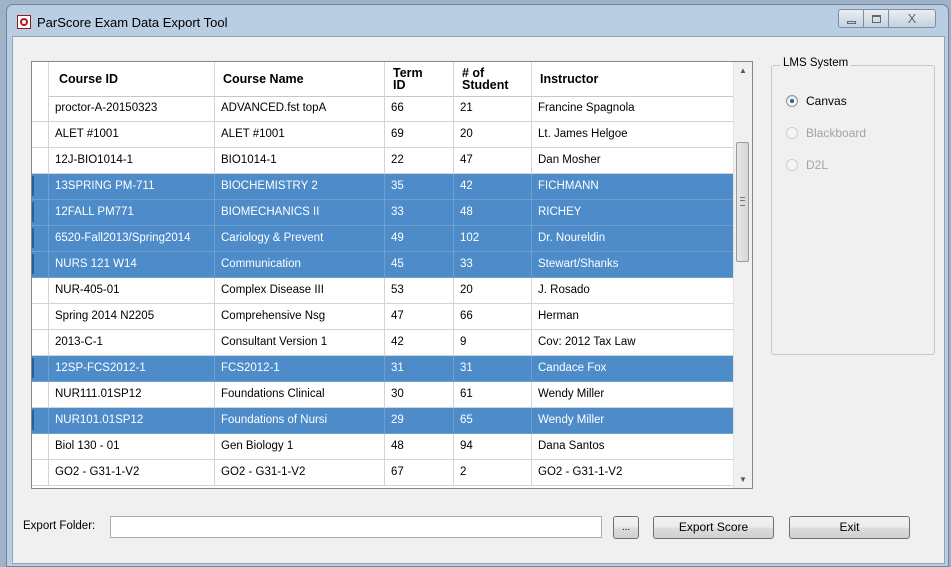 Image resolution: width=951 pixels, height=567 pixels. What do you see at coordinates (132, 134) in the screenshot?
I see `cell-course-id: ALET #1001` at bounding box center [132, 134].